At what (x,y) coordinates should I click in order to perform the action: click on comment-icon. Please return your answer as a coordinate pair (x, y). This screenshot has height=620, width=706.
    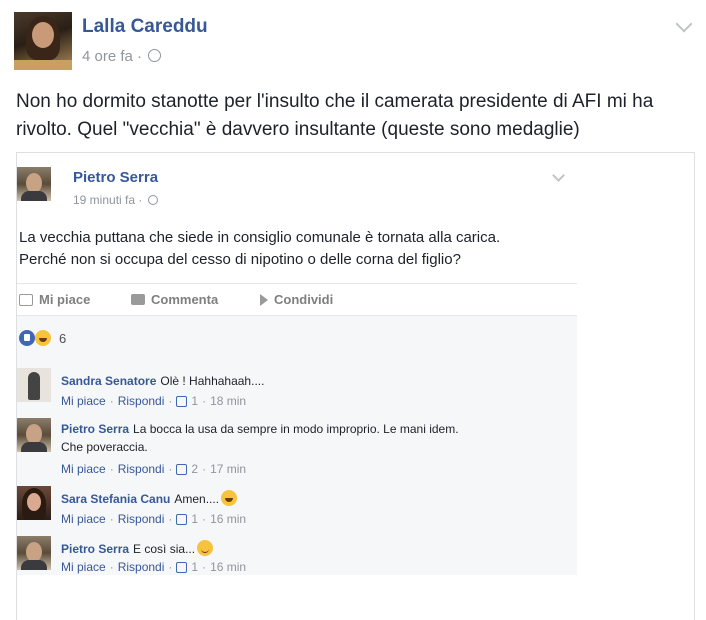
    Looking at the image, I should click on (138, 299).